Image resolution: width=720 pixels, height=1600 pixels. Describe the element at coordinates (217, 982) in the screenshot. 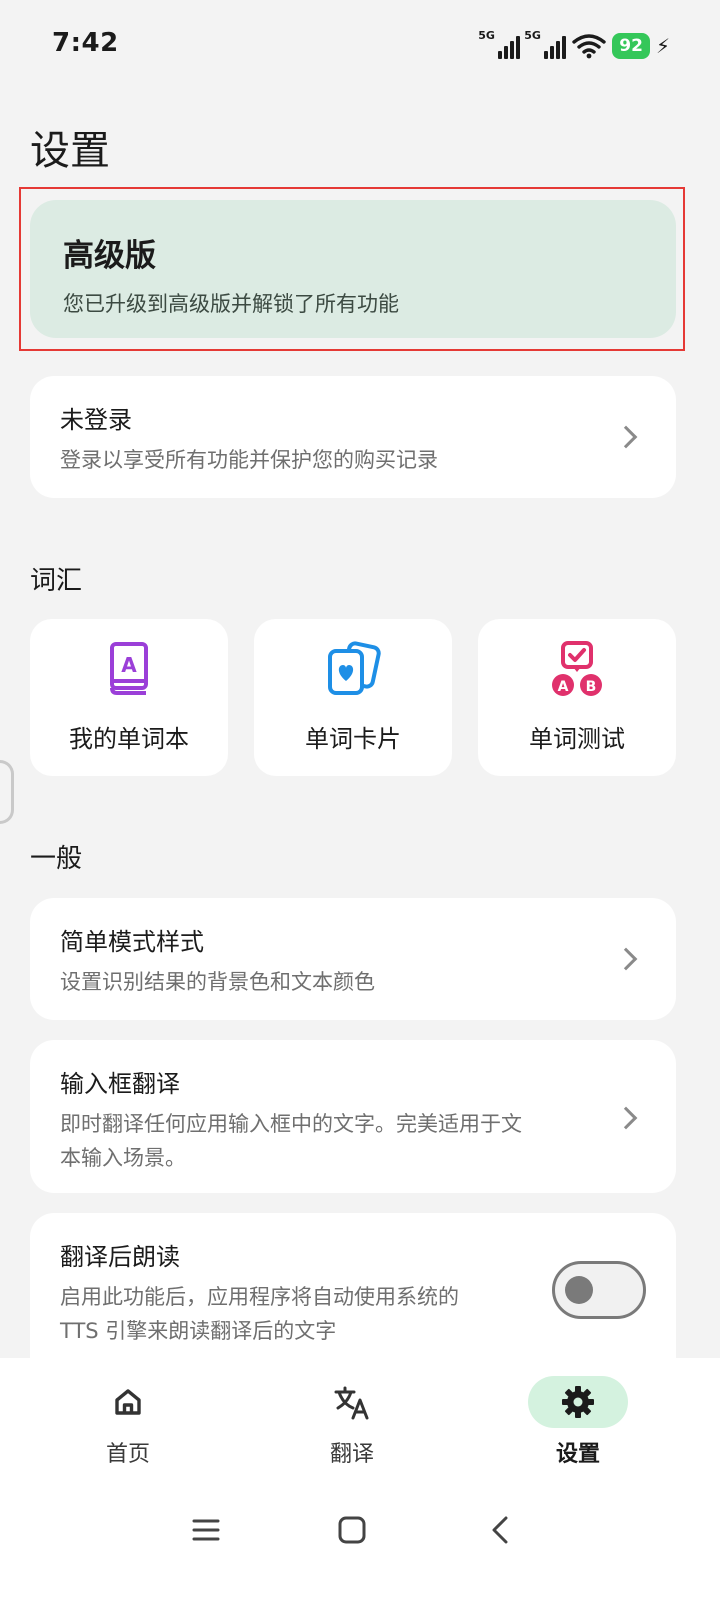

I see `item-description: 设置识别结果的背景色和文本颜色` at that location.